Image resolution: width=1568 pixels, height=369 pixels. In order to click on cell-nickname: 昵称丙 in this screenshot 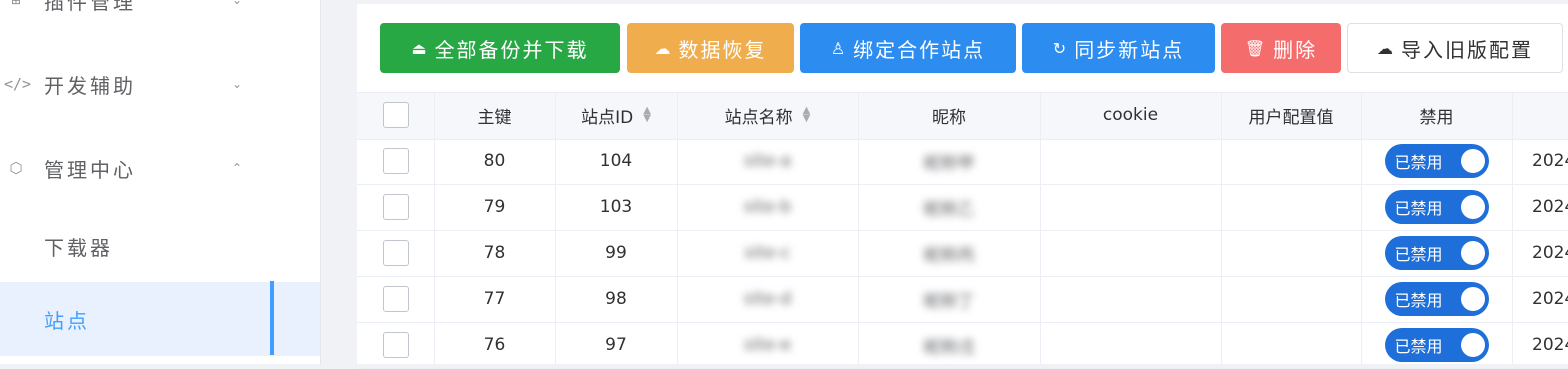, I will do `click(949, 255)`.